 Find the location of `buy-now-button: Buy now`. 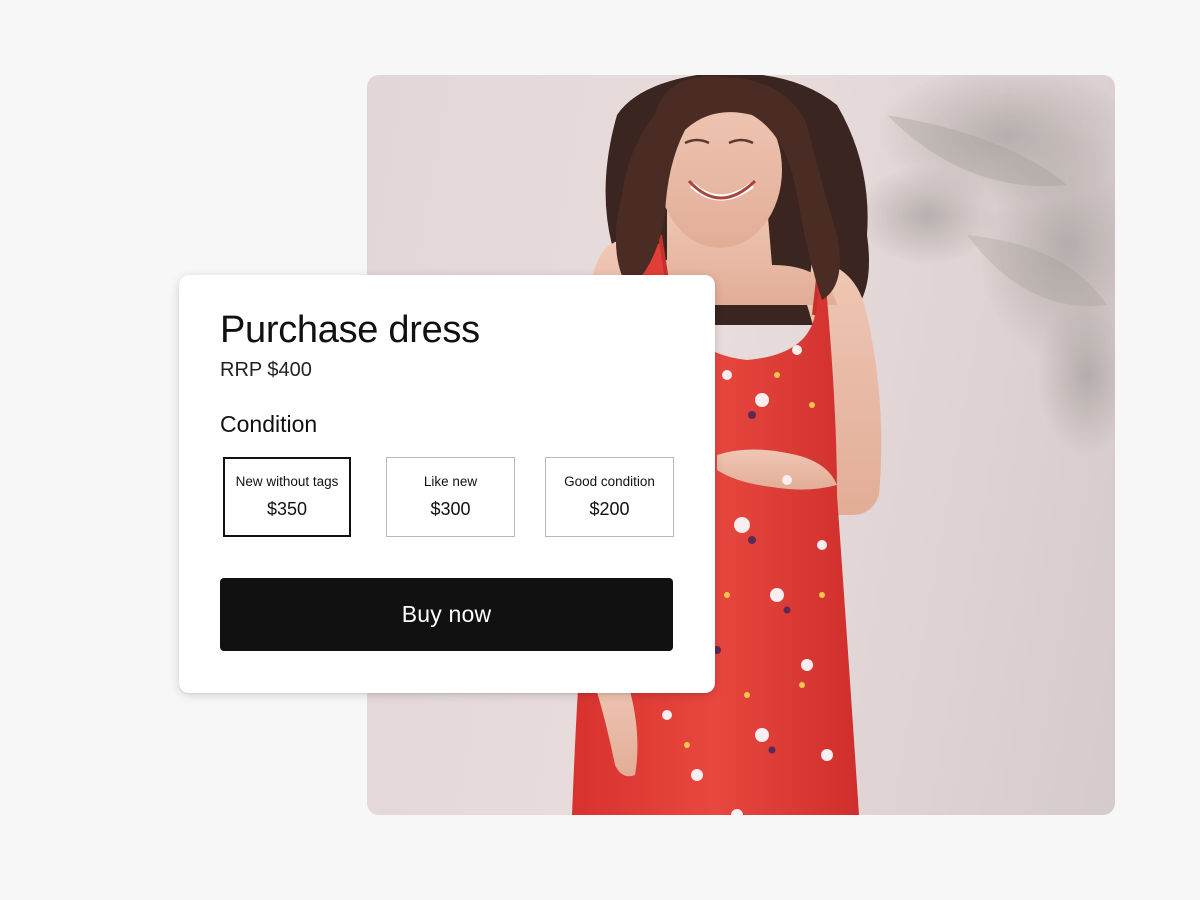

buy-now-button: Buy now is located at coordinates (446, 614).